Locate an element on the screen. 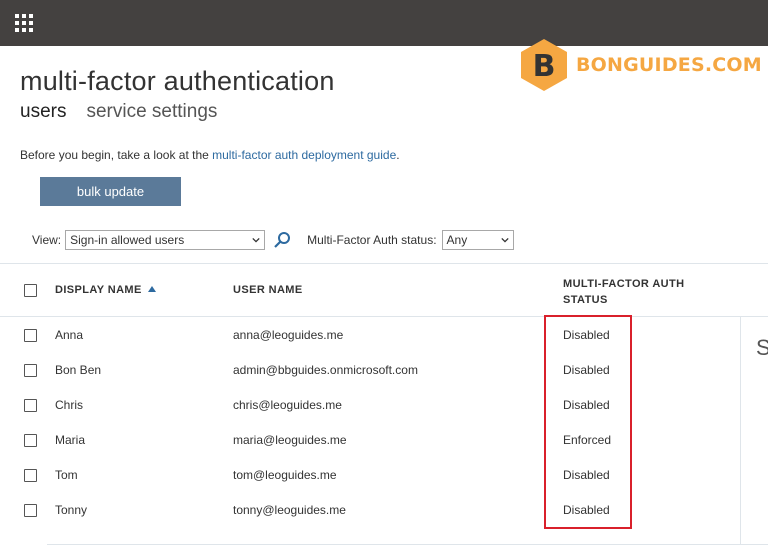  tab-users: users is located at coordinates (43, 112).